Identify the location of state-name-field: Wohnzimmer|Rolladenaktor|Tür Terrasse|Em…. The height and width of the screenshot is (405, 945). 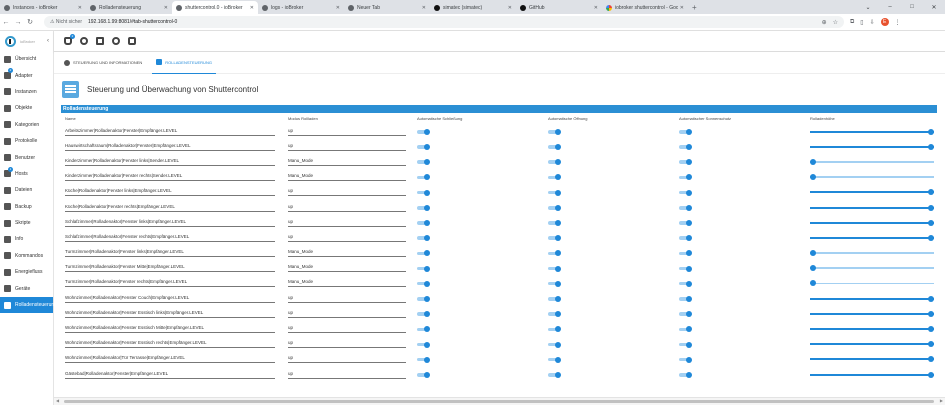
(170, 359).